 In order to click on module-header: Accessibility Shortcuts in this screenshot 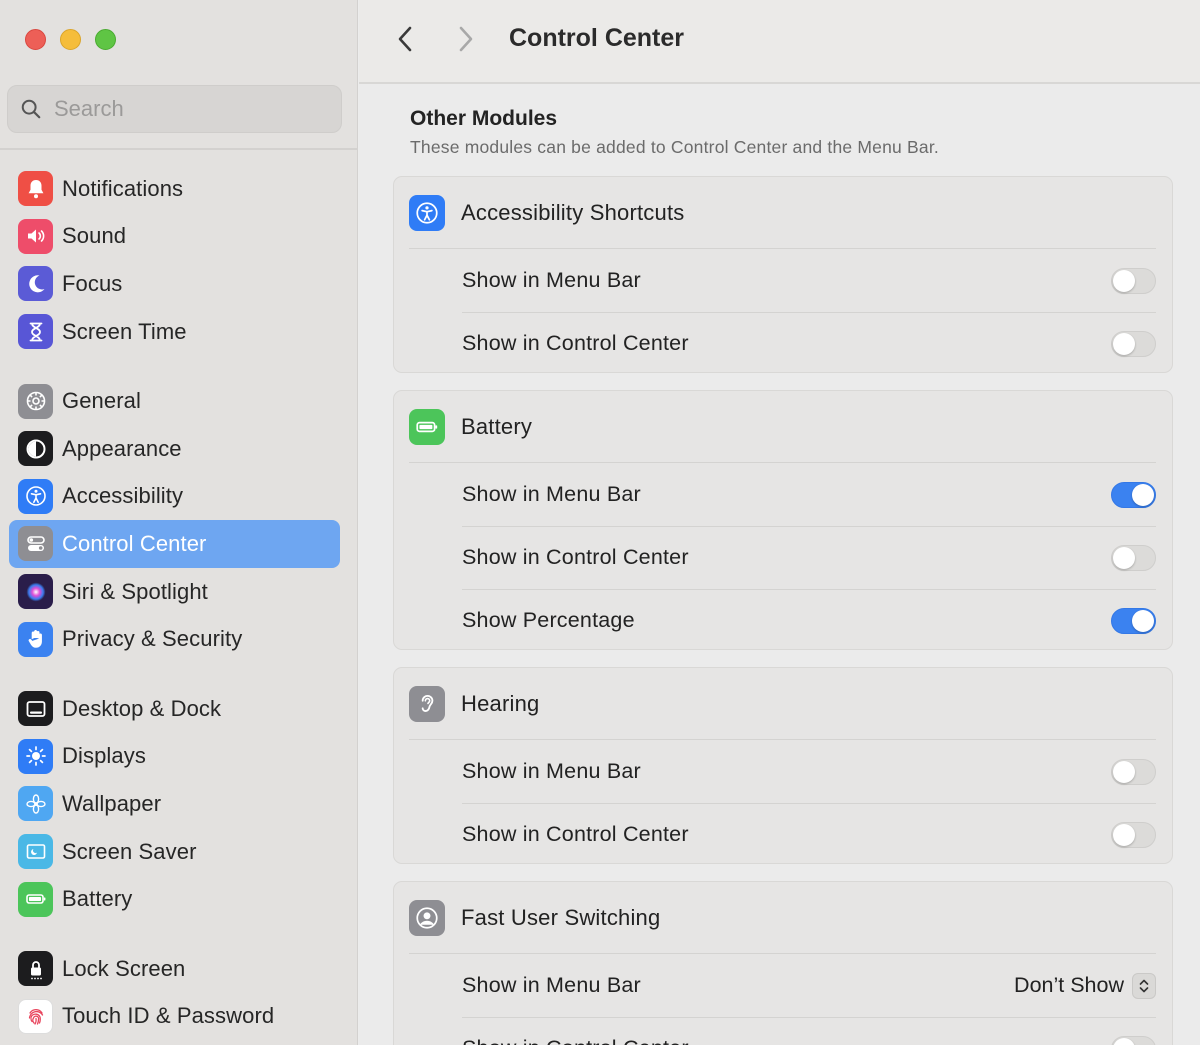, I will do `click(783, 212)`.